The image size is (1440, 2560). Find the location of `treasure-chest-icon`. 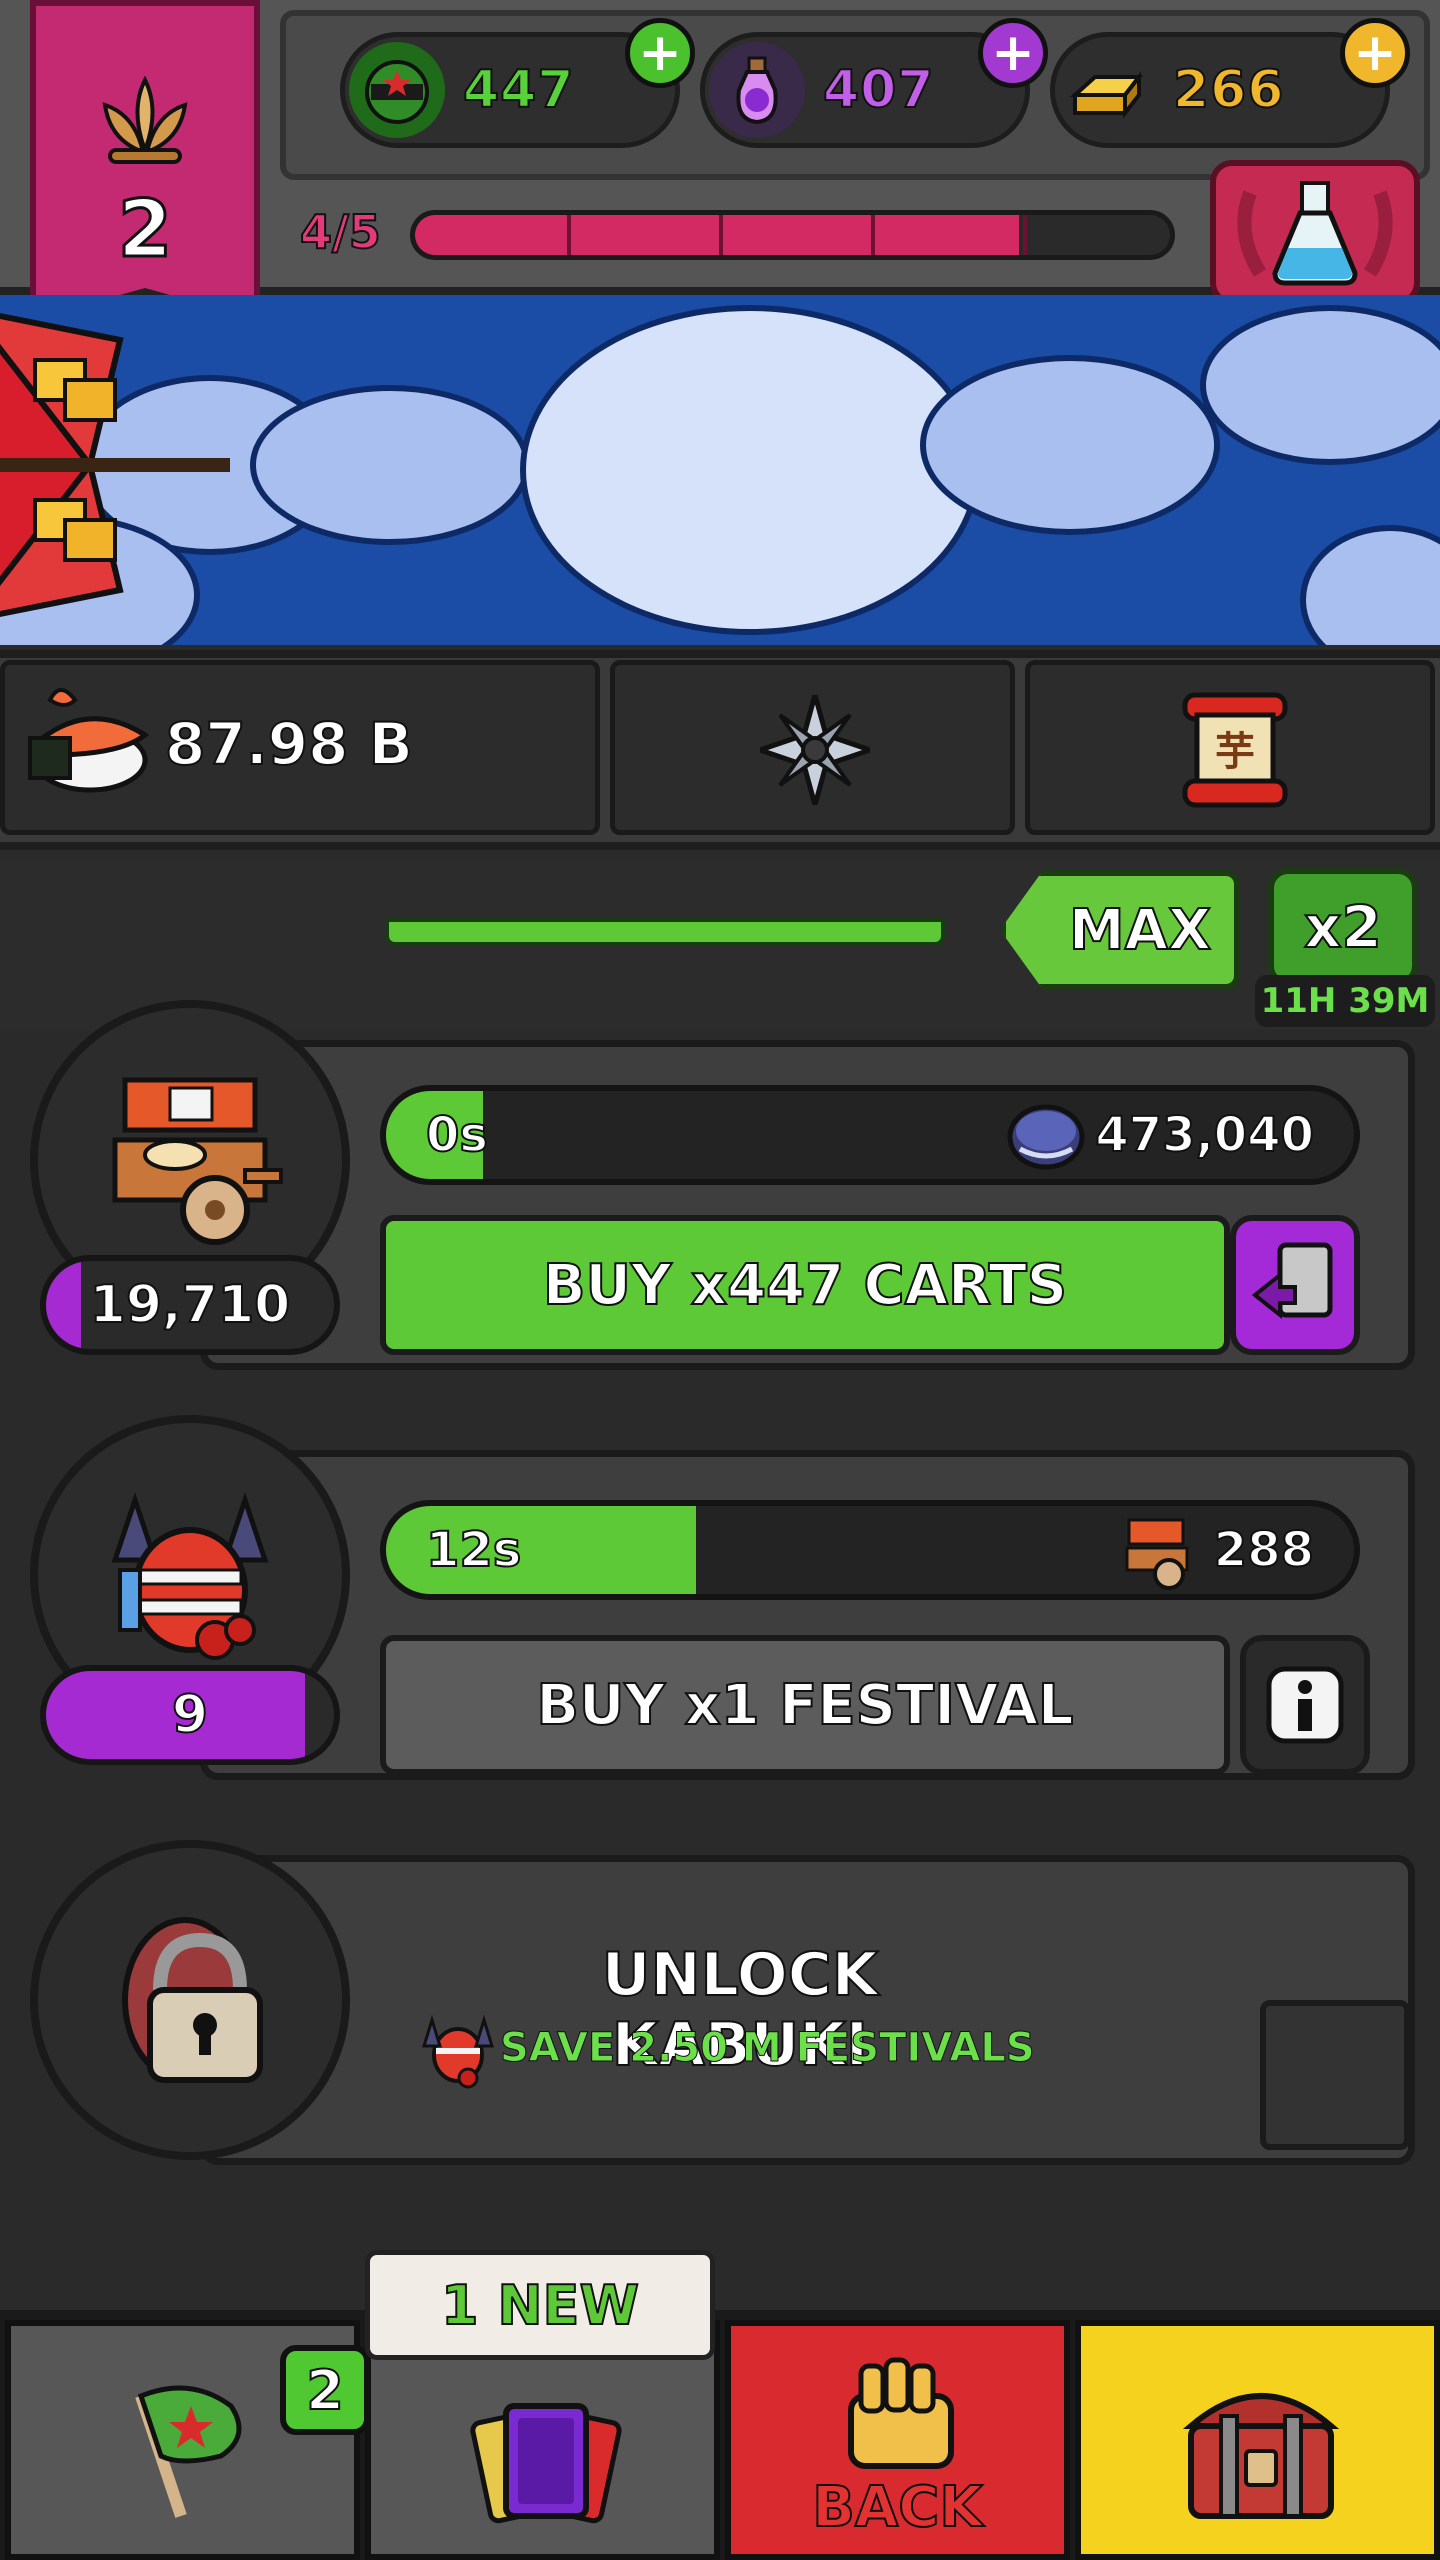

treasure-chest-icon is located at coordinates (1261, 2456).